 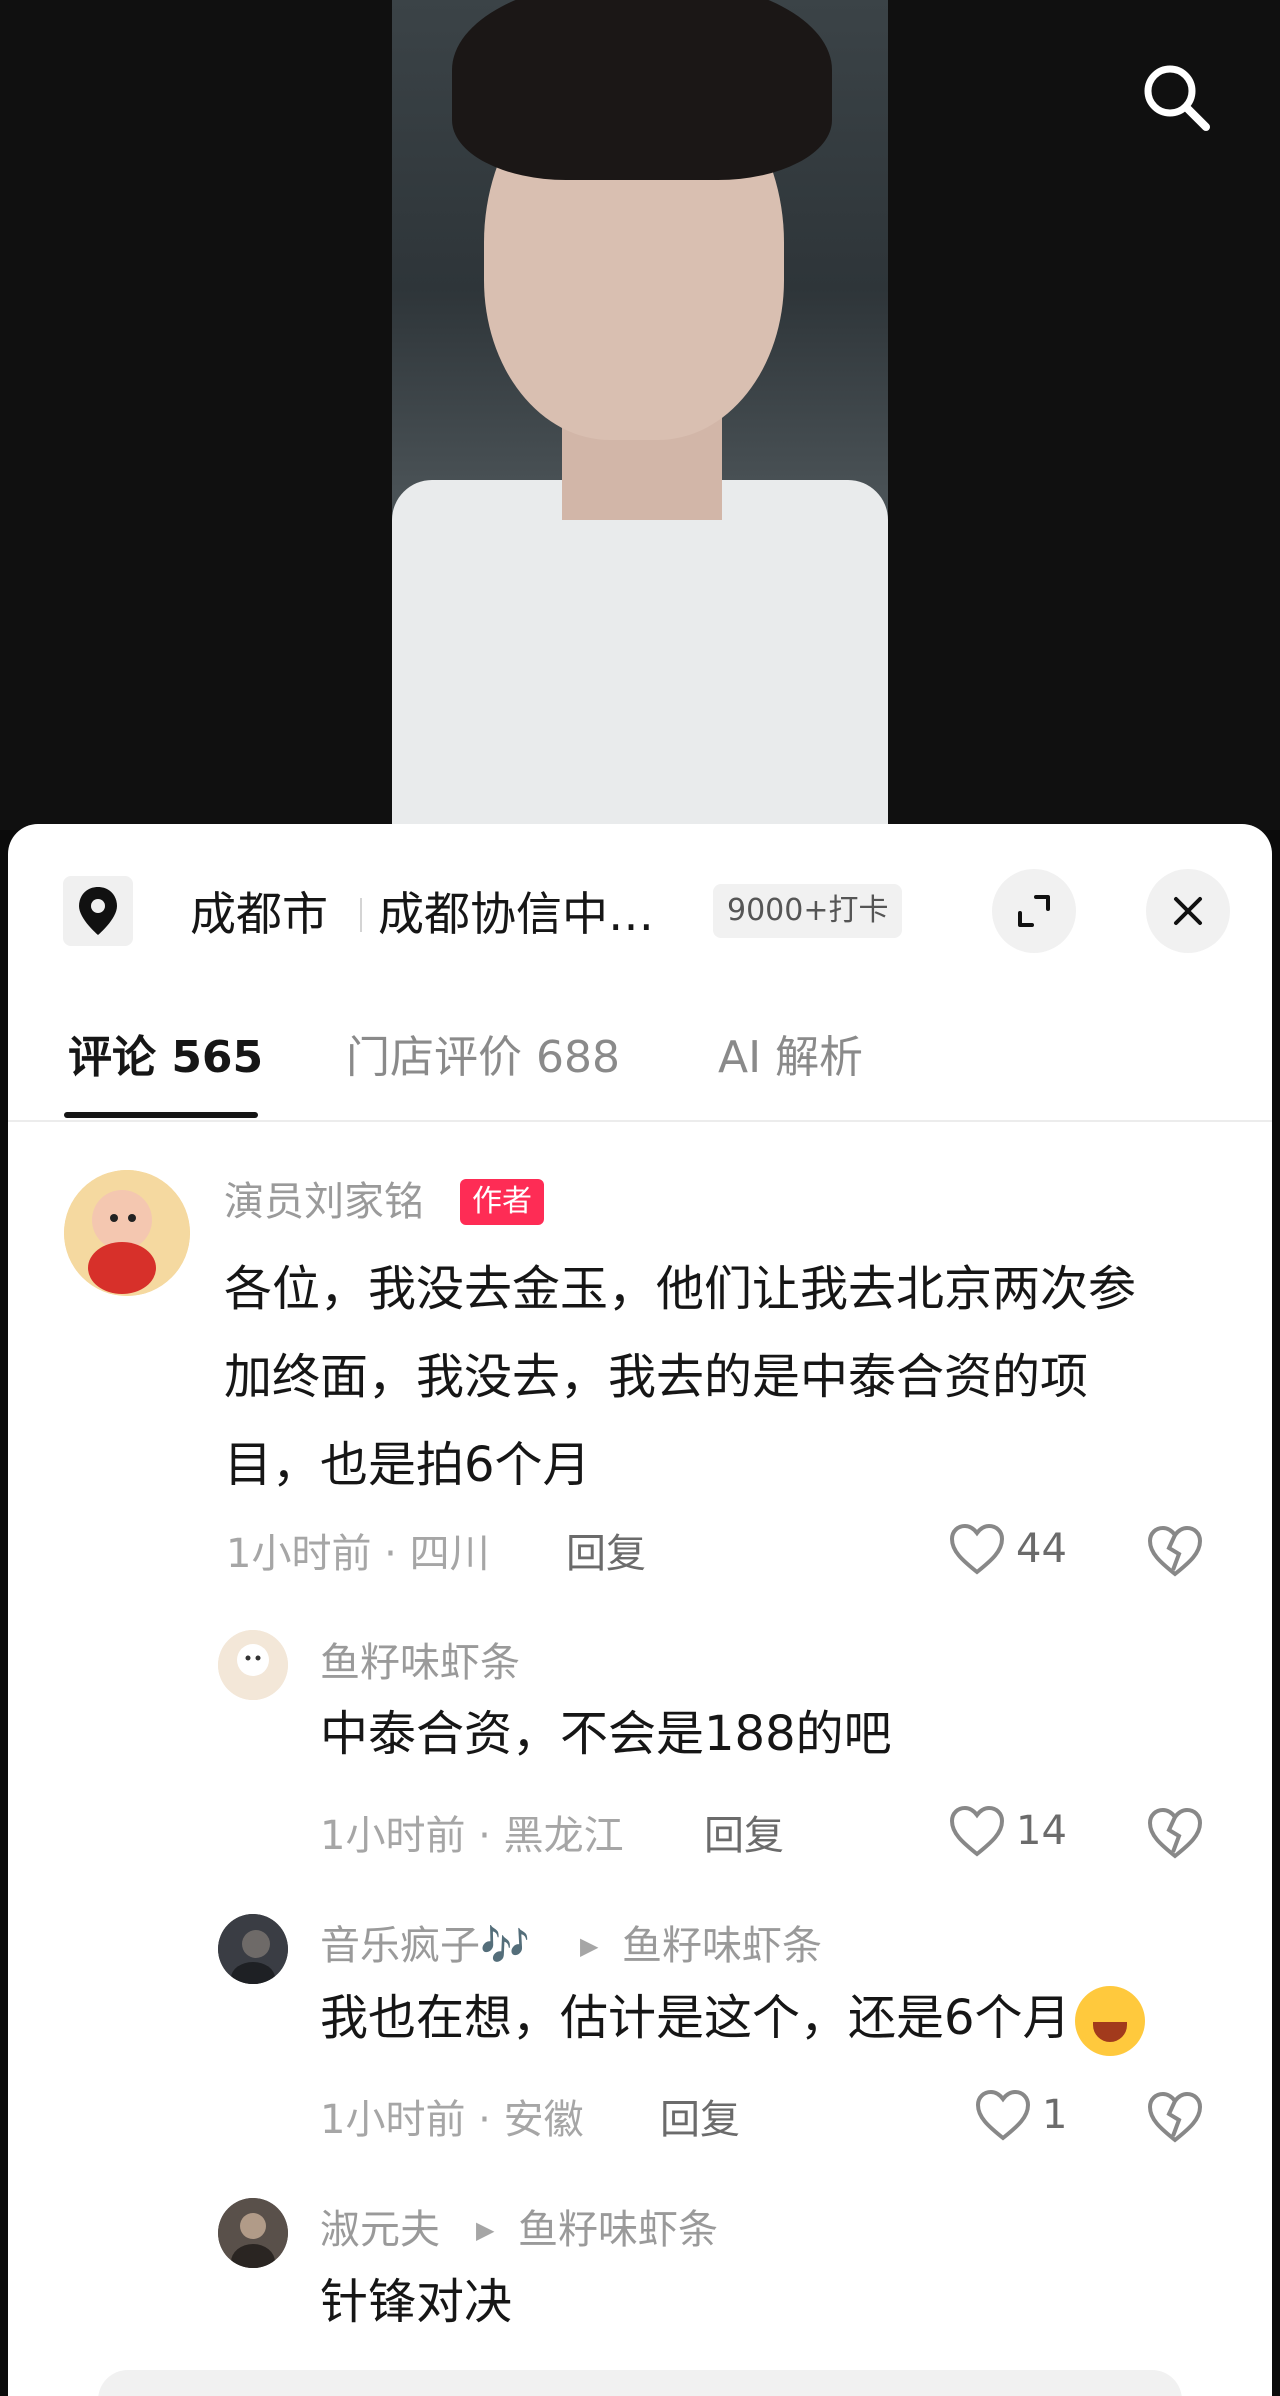 What do you see at coordinates (358, 1554) in the screenshot?
I see `comment-time-location: 1小时前 · 四川` at bounding box center [358, 1554].